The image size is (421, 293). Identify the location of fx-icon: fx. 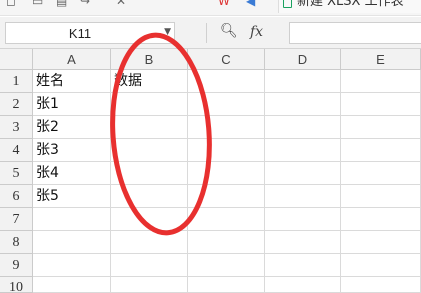
(256, 32).